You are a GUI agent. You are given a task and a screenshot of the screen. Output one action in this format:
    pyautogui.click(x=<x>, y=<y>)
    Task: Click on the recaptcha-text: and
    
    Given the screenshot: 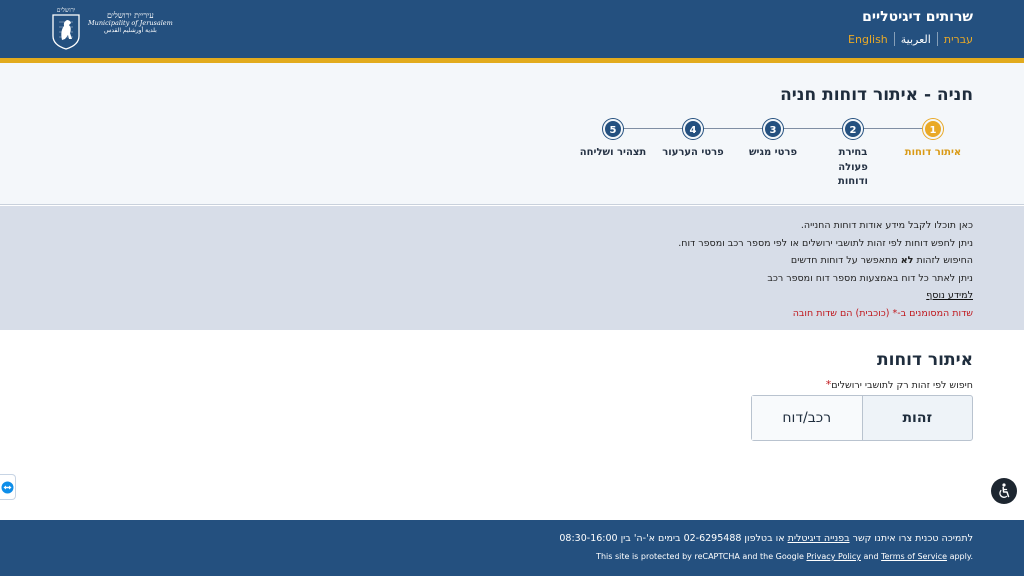 What is the action you would take?
    pyautogui.click(x=871, y=556)
    